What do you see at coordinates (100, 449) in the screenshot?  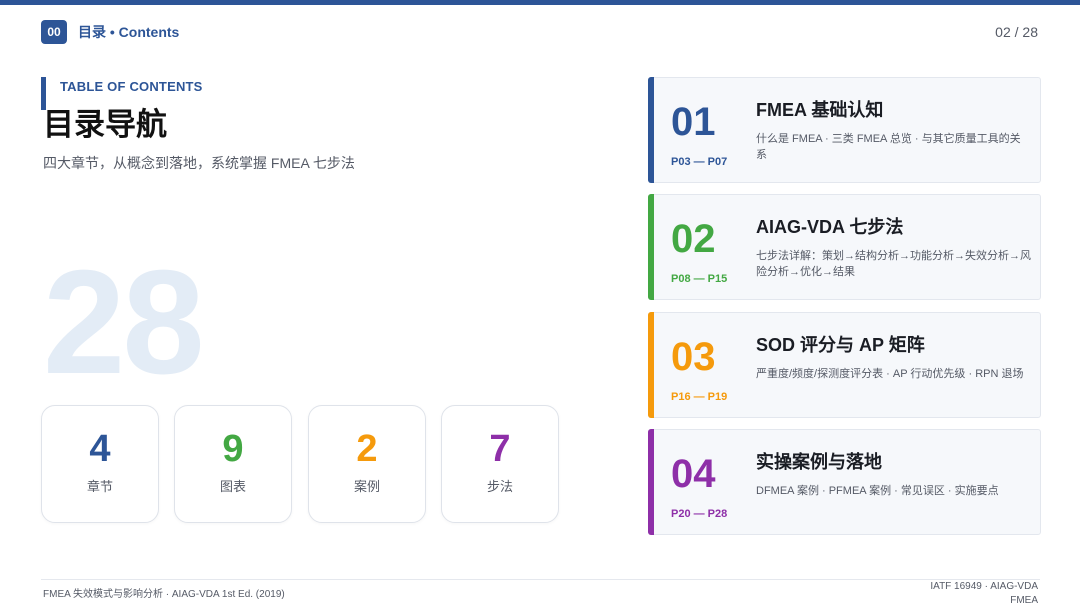 I see `stat-value: 4` at bounding box center [100, 449].